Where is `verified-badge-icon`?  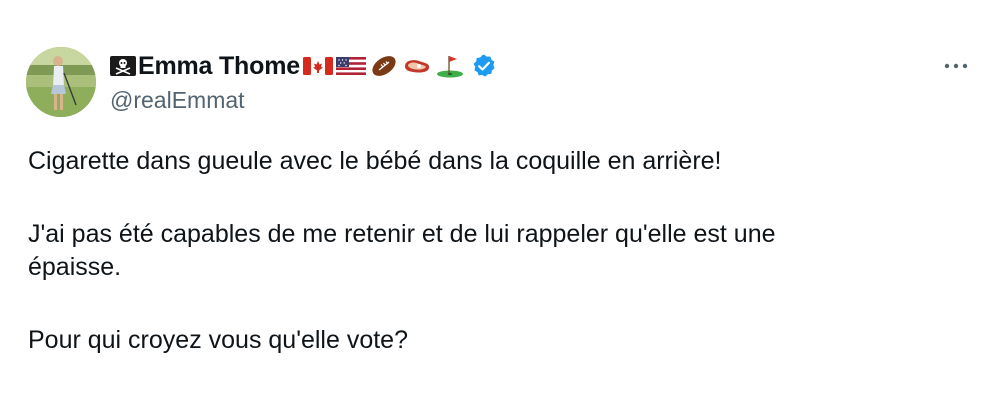 verified-badge-icon is located at coordinates (484, 66).